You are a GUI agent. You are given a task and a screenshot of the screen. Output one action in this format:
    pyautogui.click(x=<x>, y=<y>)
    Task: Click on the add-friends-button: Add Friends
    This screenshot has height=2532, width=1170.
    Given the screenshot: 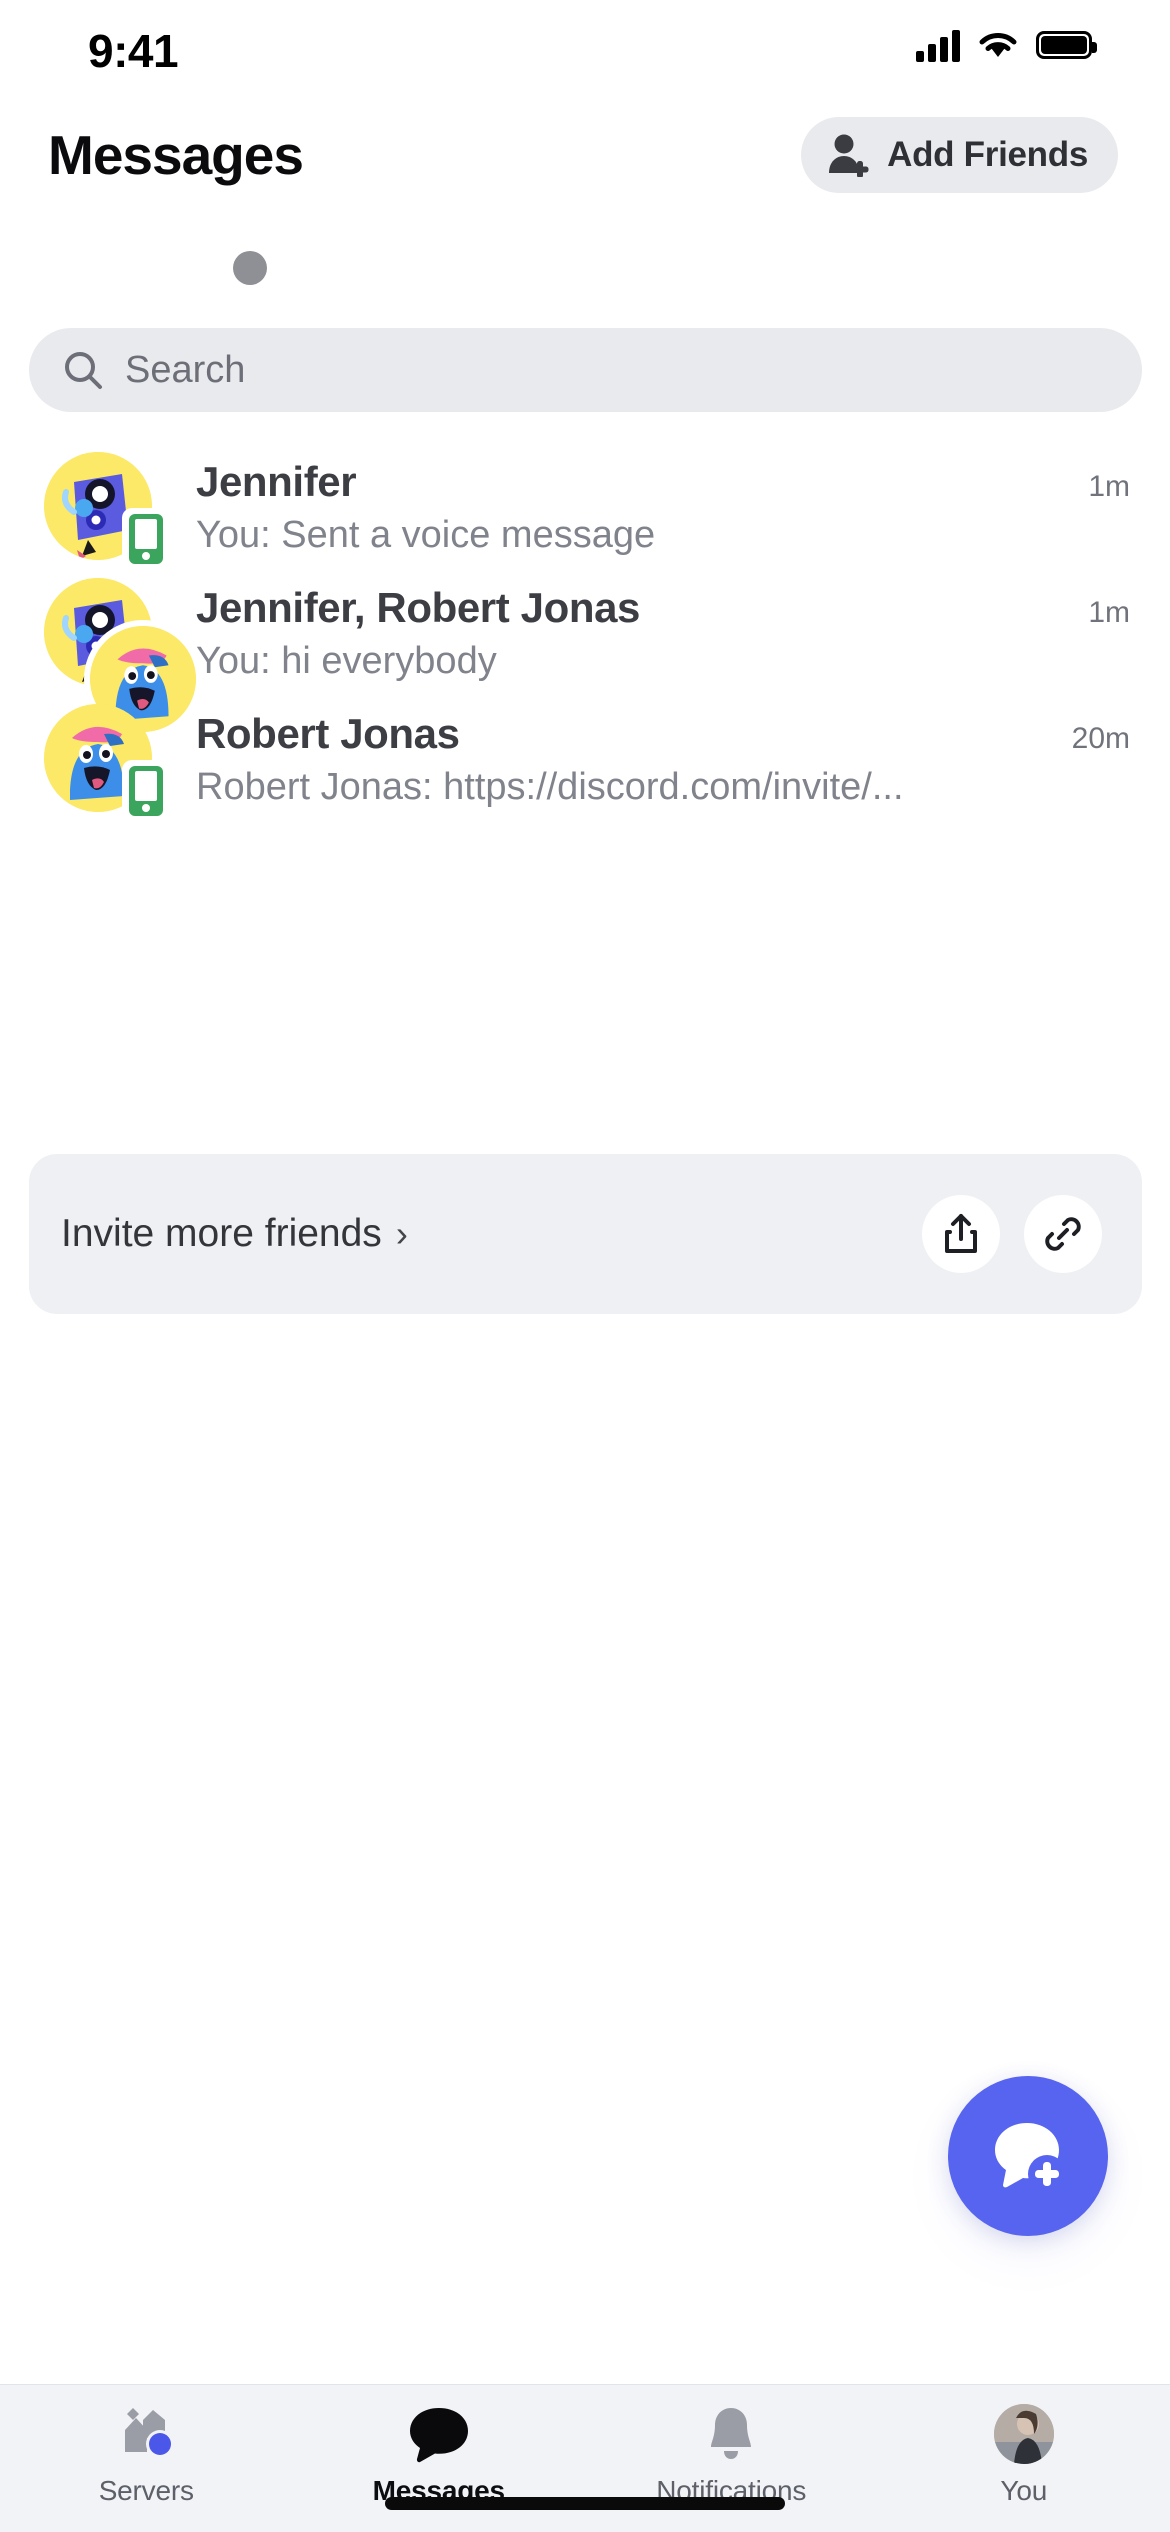 What is the action you would take?
    pyautogui.click(x=959, y=155)
    